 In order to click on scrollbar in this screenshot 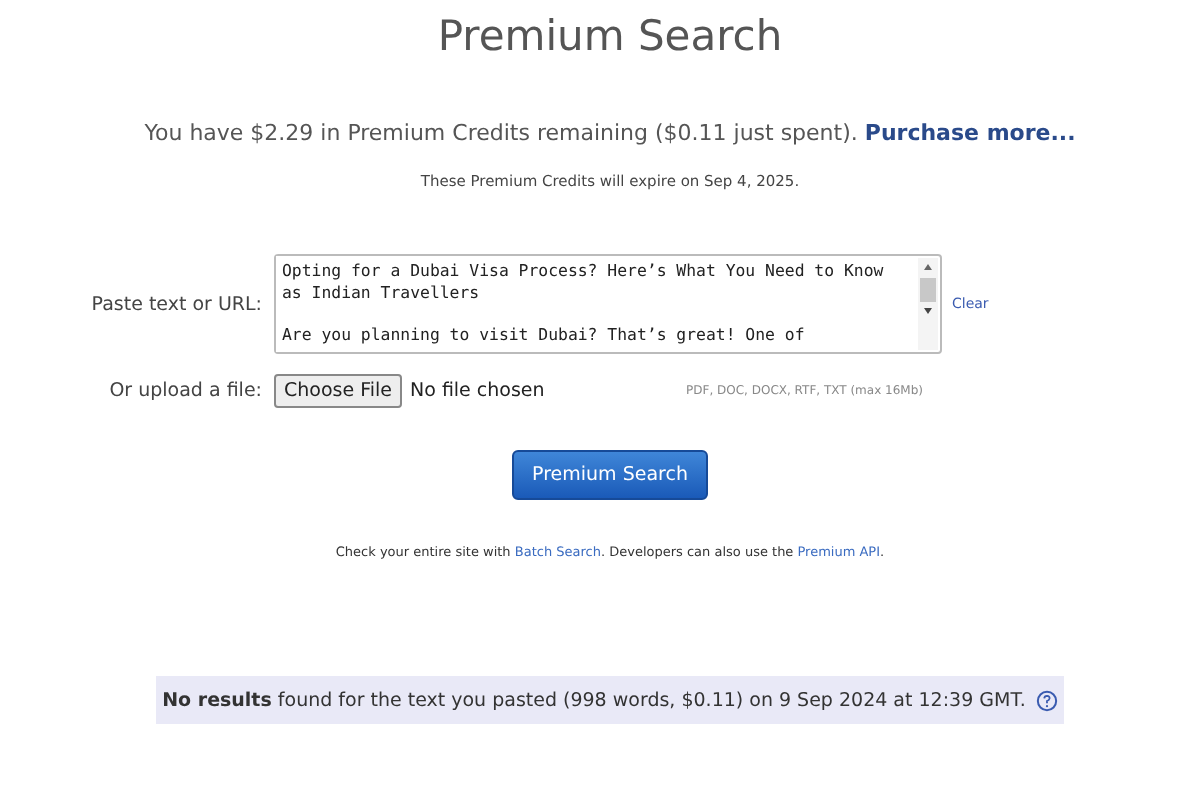, I will do `click(928, 304)`.